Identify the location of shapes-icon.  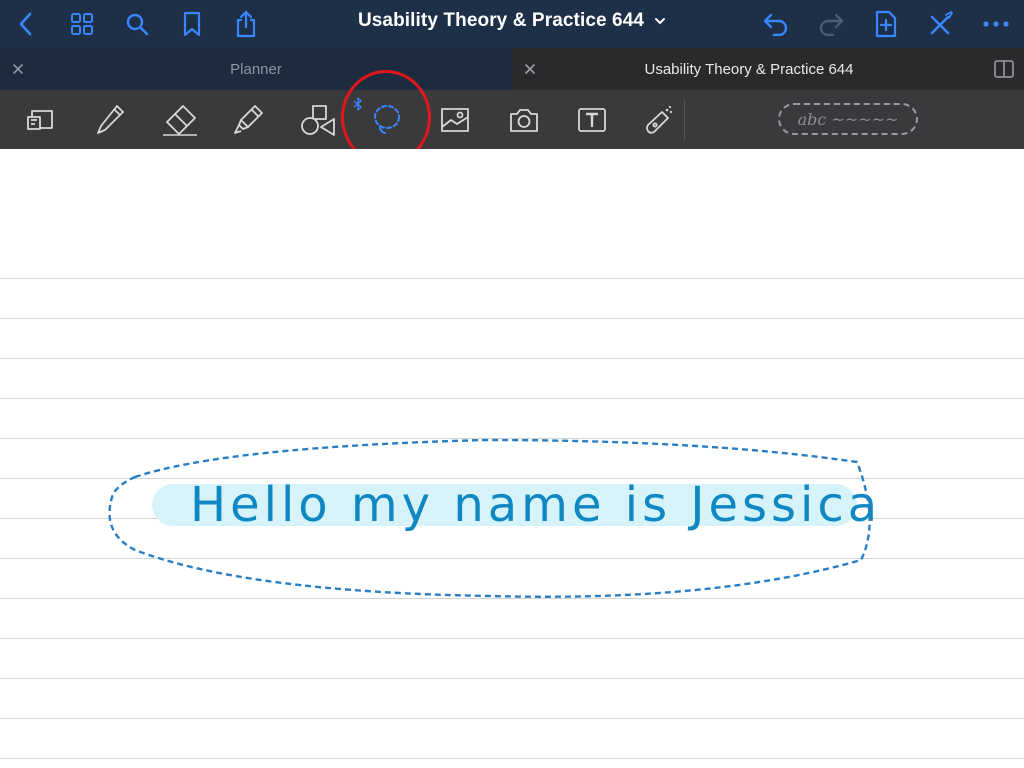
(318, 120).